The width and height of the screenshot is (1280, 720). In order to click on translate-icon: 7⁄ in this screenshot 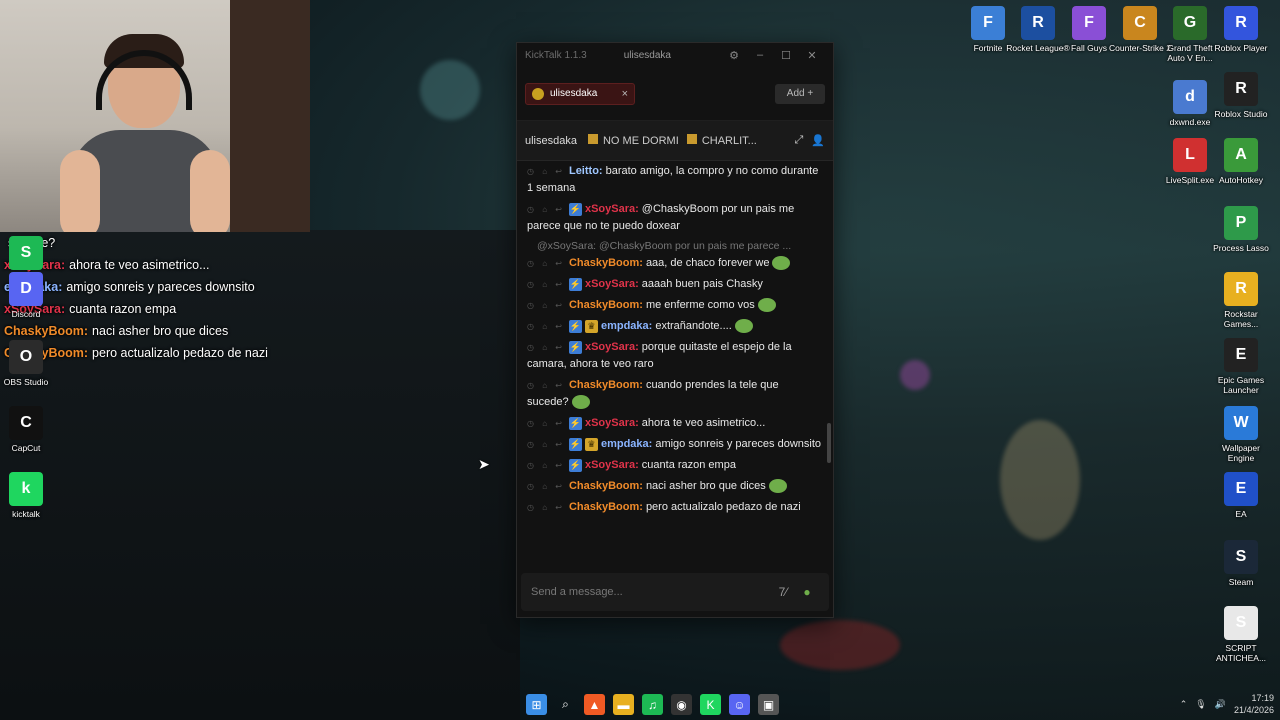, I will do `click(783, 592)`.